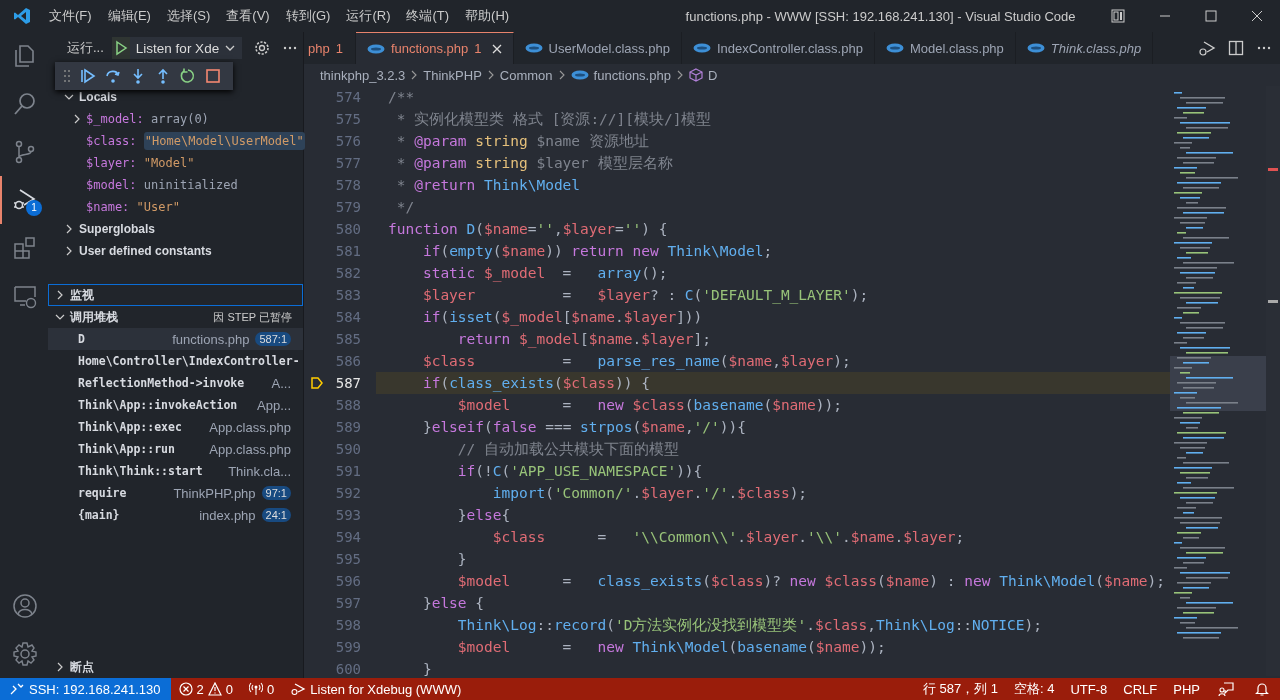 The width and height of the screenshot is (1280, 700). What do you see at coordinates (348, 603) in the screenshot?
I see `line-number: 597` at bounding box center [348, 603].